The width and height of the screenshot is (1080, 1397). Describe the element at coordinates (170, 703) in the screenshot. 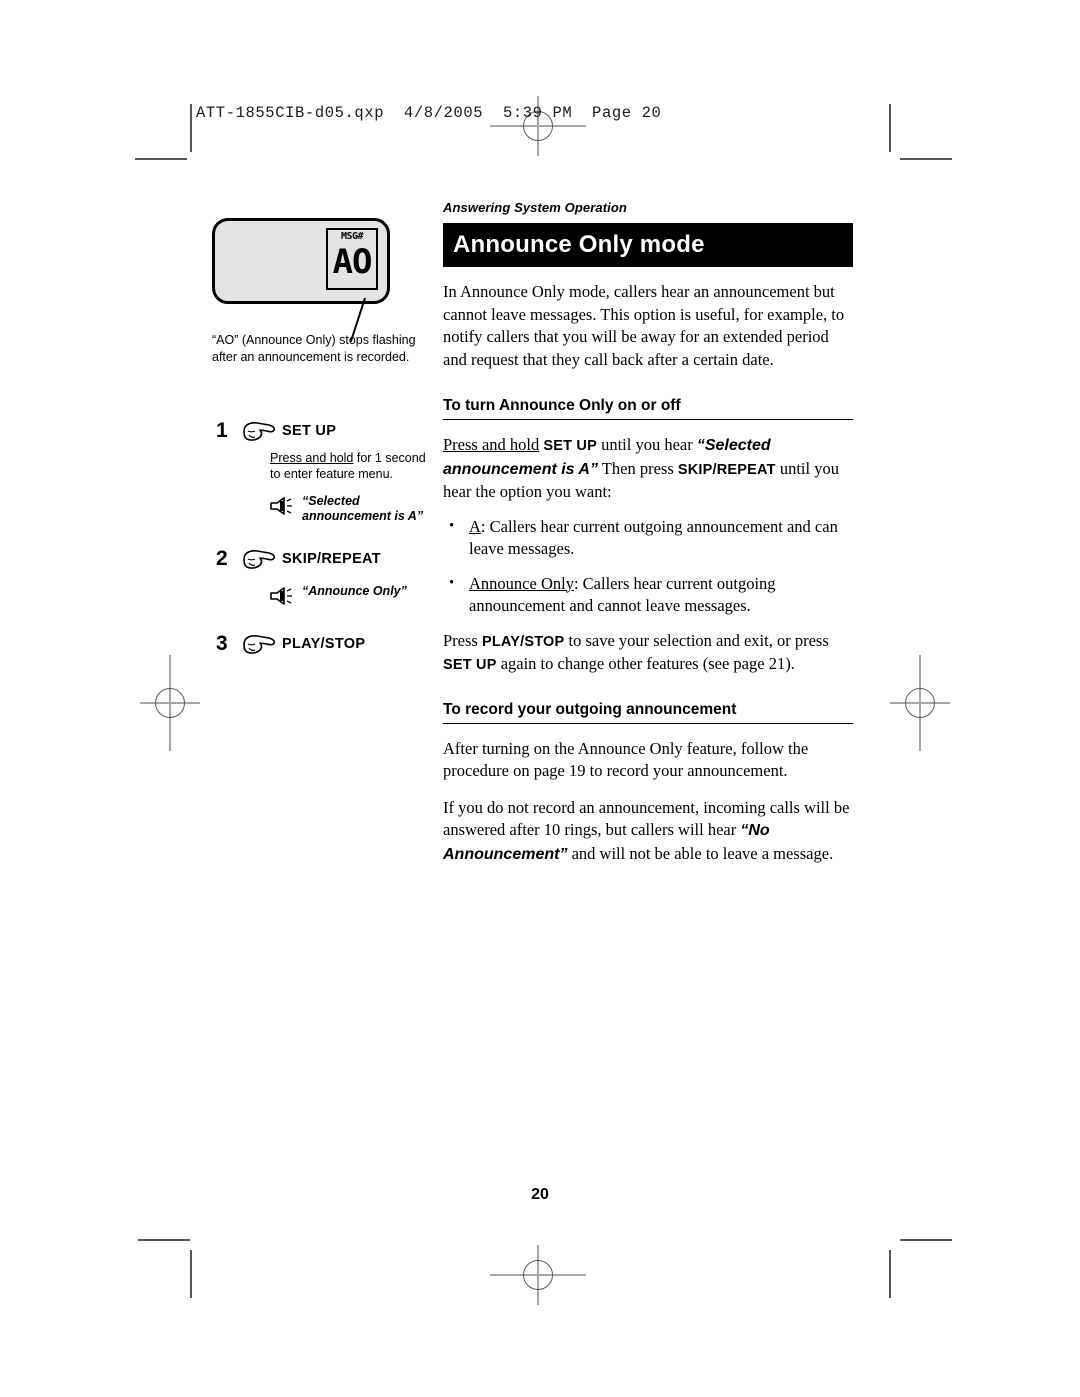

I see `registration-mark-left` at that location.